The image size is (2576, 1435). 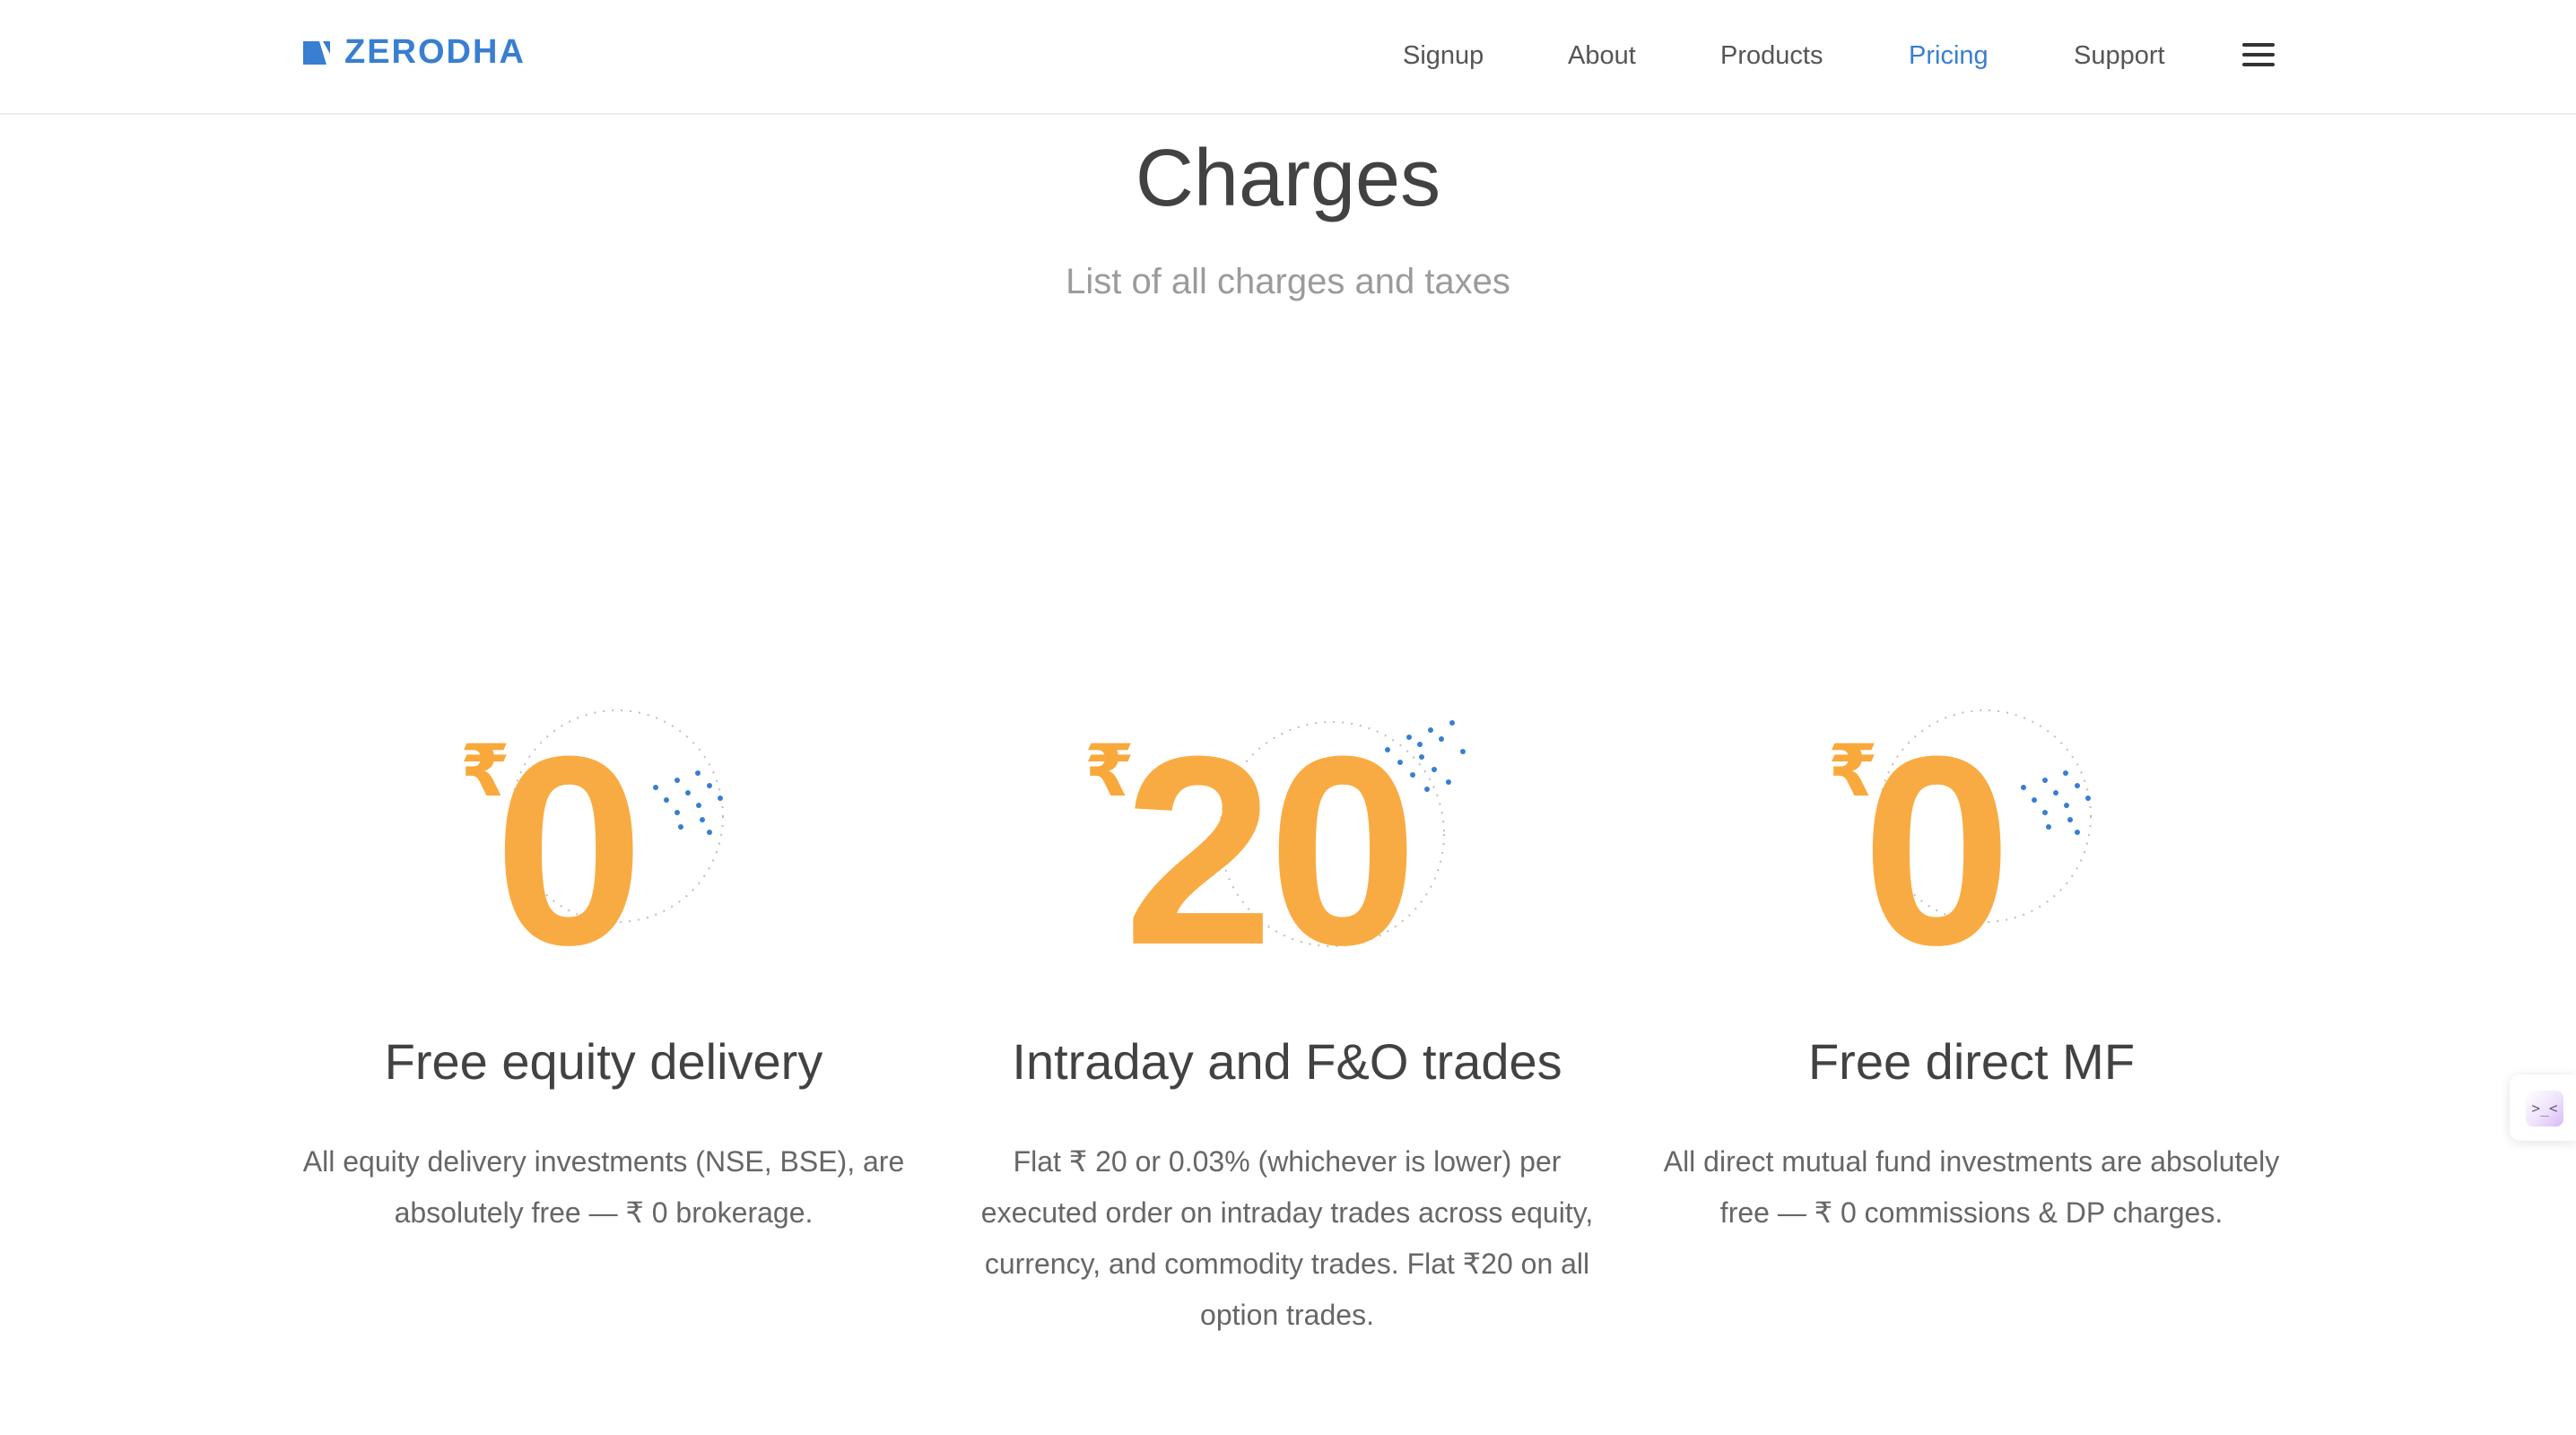 What do you see at coordinates (1771, 55) in the screenshot?
I see `nav-link-products: Products` at bounding box center [1771, 55].